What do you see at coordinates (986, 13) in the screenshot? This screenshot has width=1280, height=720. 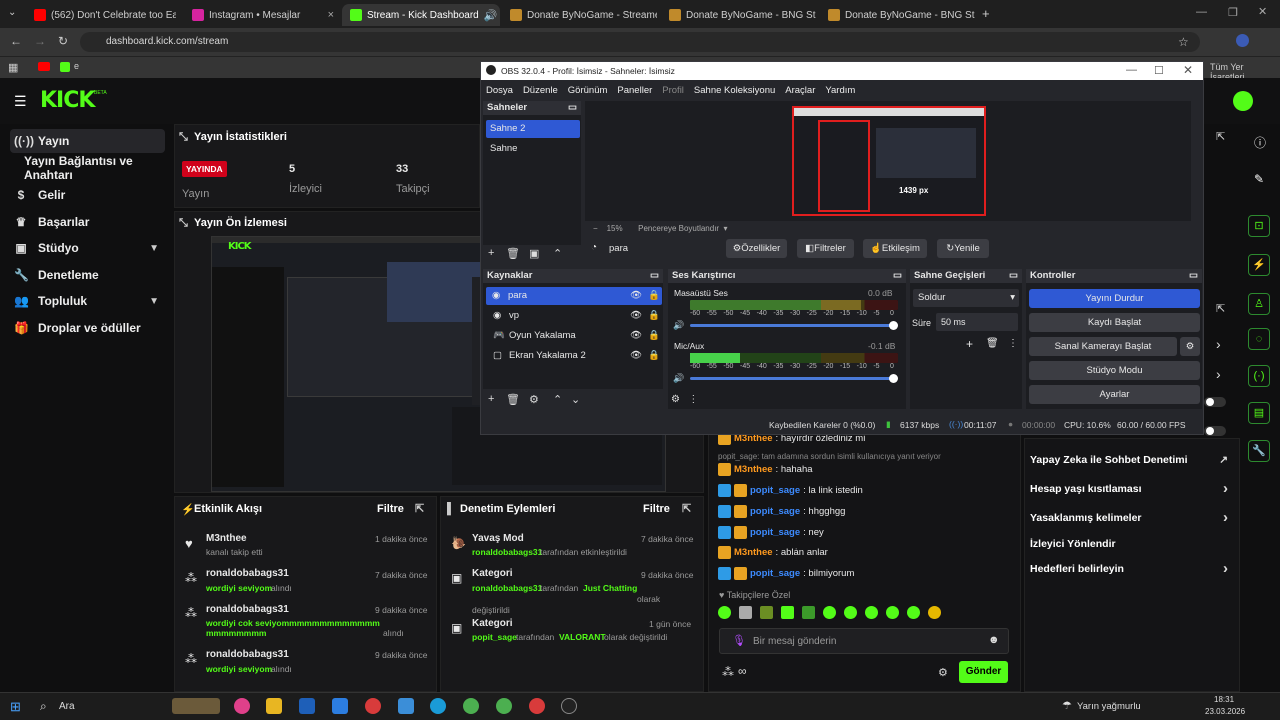 I see `new-tab-button: +` at bounding box center [986, 13].